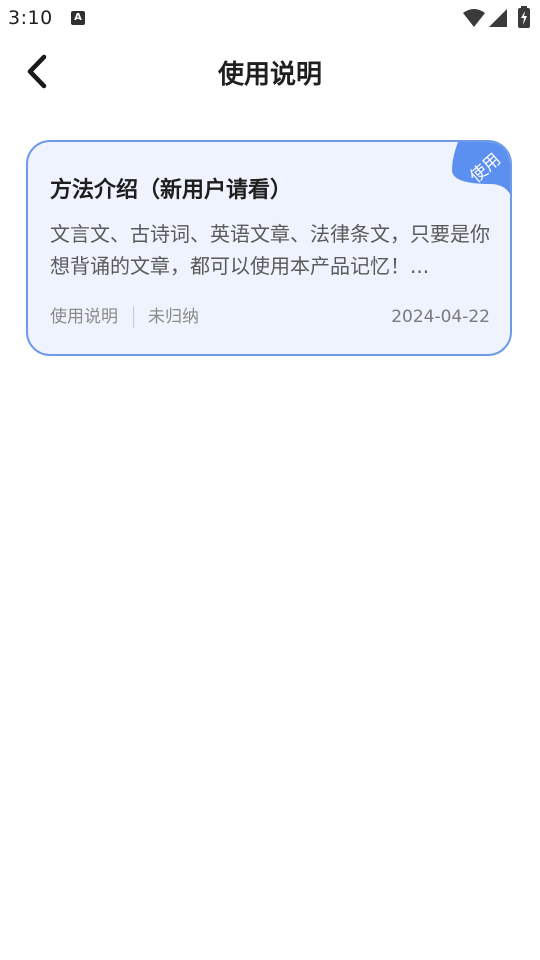 The image size is (540, 960). Describe the element at coordinates (479, 169) in the screenshot. I see `corner-ribbon: 使用` at that location.